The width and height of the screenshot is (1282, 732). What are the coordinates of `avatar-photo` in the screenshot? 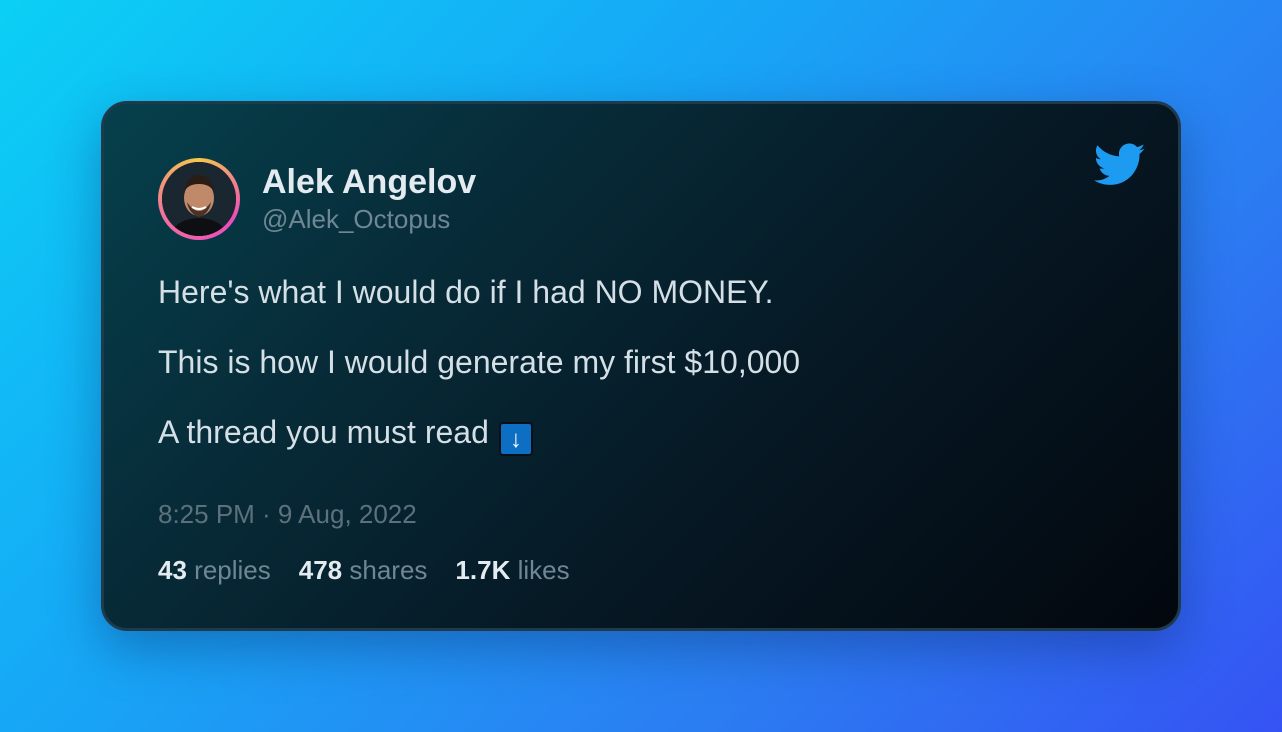 It's located at (199, 199).